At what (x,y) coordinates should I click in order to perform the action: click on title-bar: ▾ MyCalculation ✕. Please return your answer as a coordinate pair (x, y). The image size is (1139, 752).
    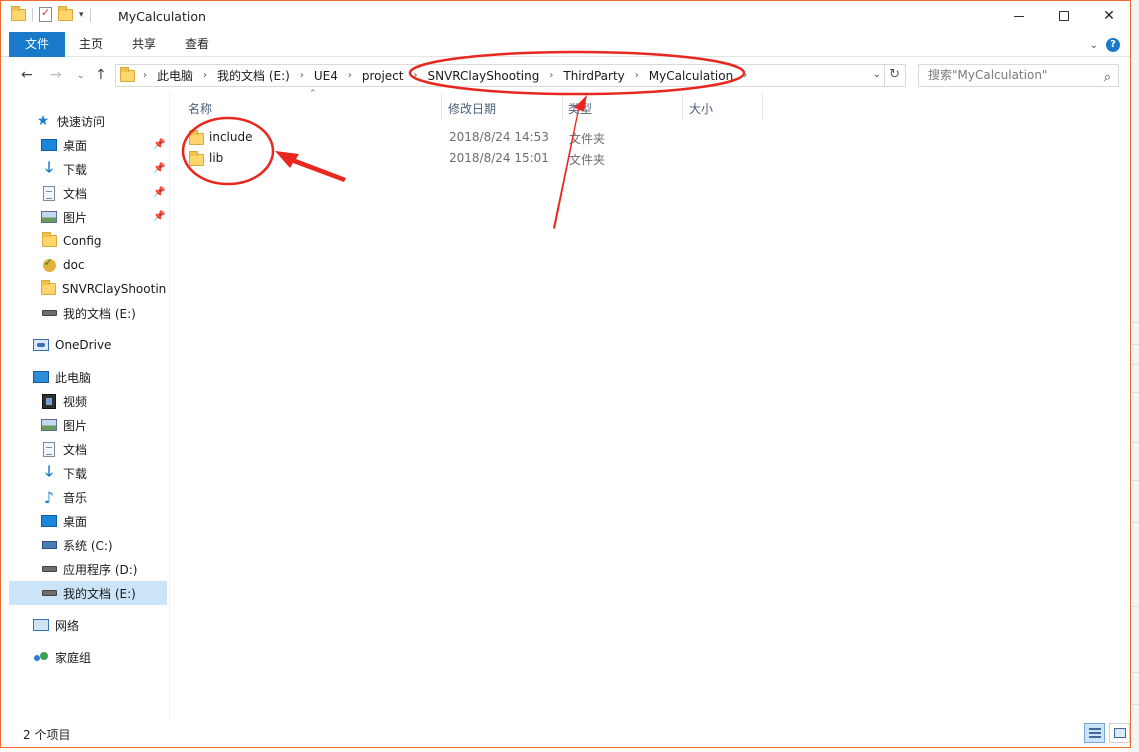
    Looking at the image, I should click on (565, 16).